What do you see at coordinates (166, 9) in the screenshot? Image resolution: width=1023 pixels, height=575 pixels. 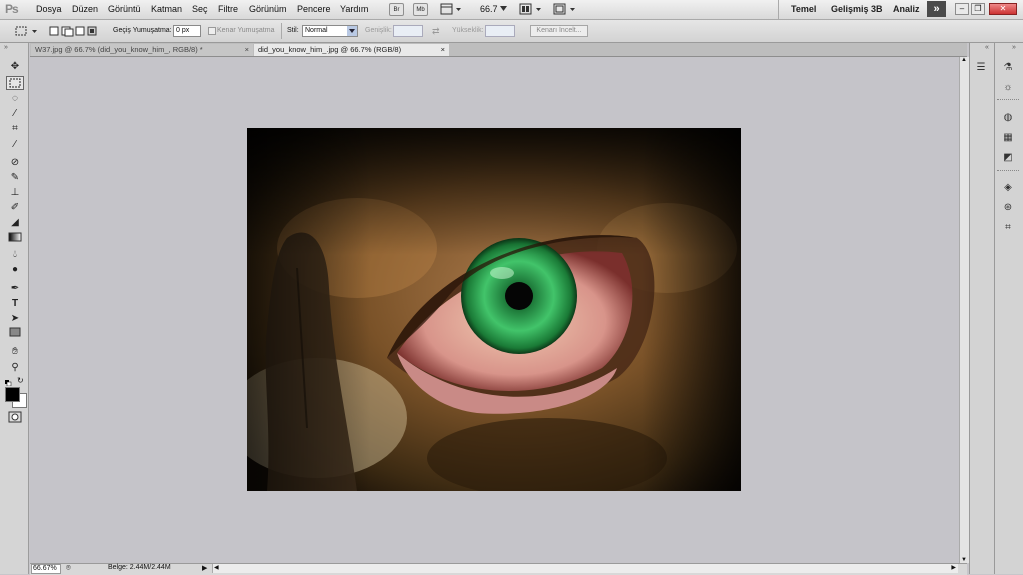 I see `menu-katman: Katman` at bounding box center [166, 9].